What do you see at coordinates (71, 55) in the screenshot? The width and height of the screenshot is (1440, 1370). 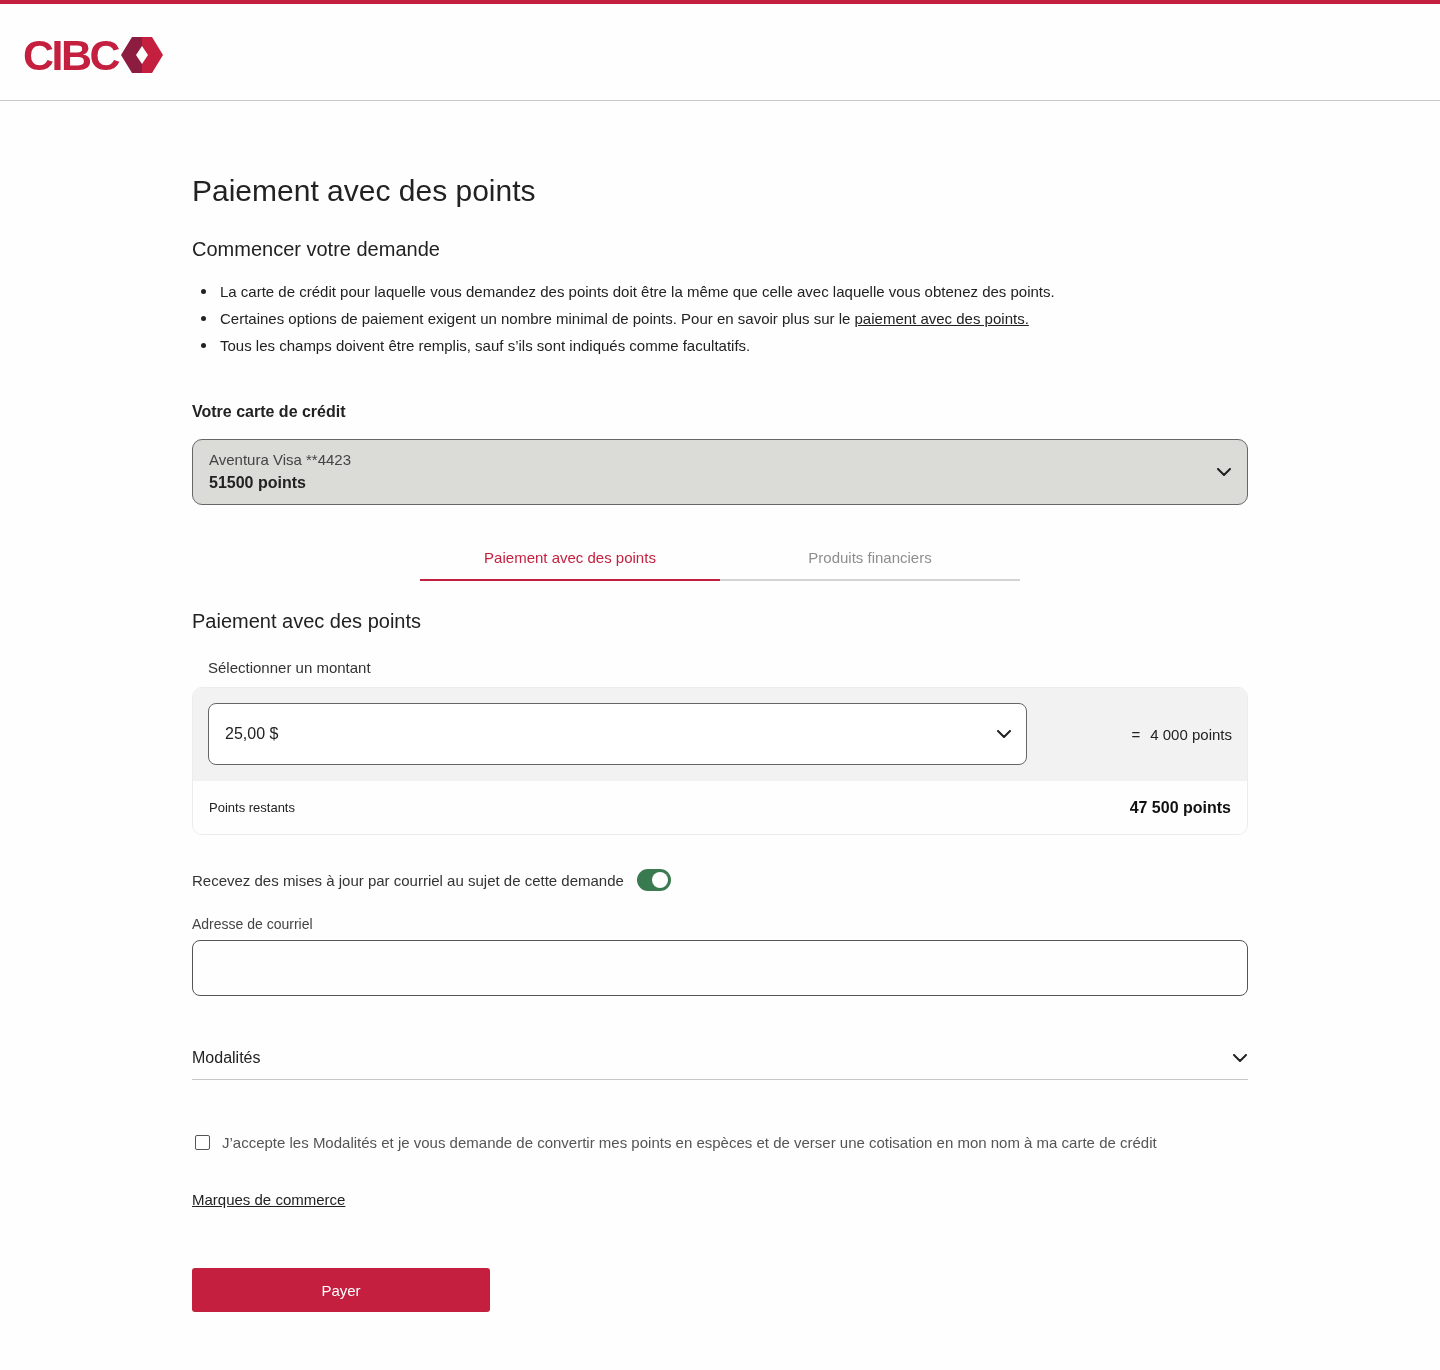 I see `logo-text: CIBC` at bounding box center [71, 55].